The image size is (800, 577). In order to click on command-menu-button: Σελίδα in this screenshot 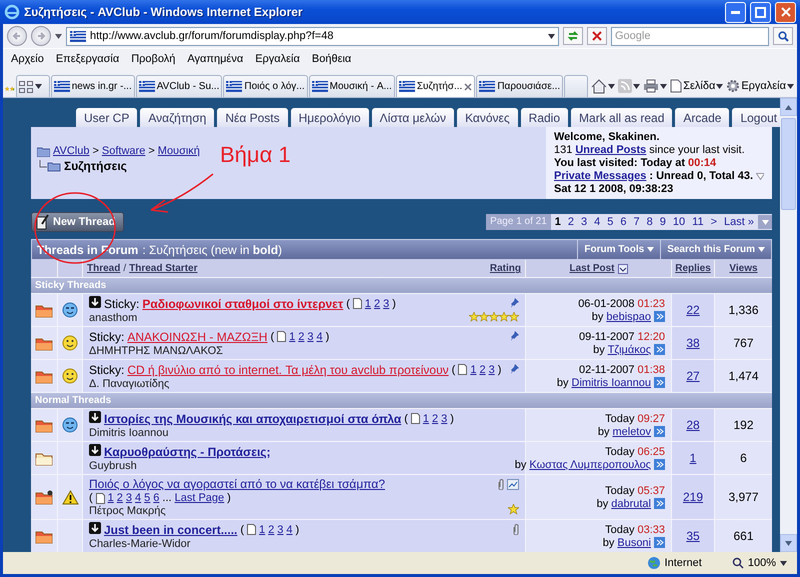, I will do `click(696, 86)`.